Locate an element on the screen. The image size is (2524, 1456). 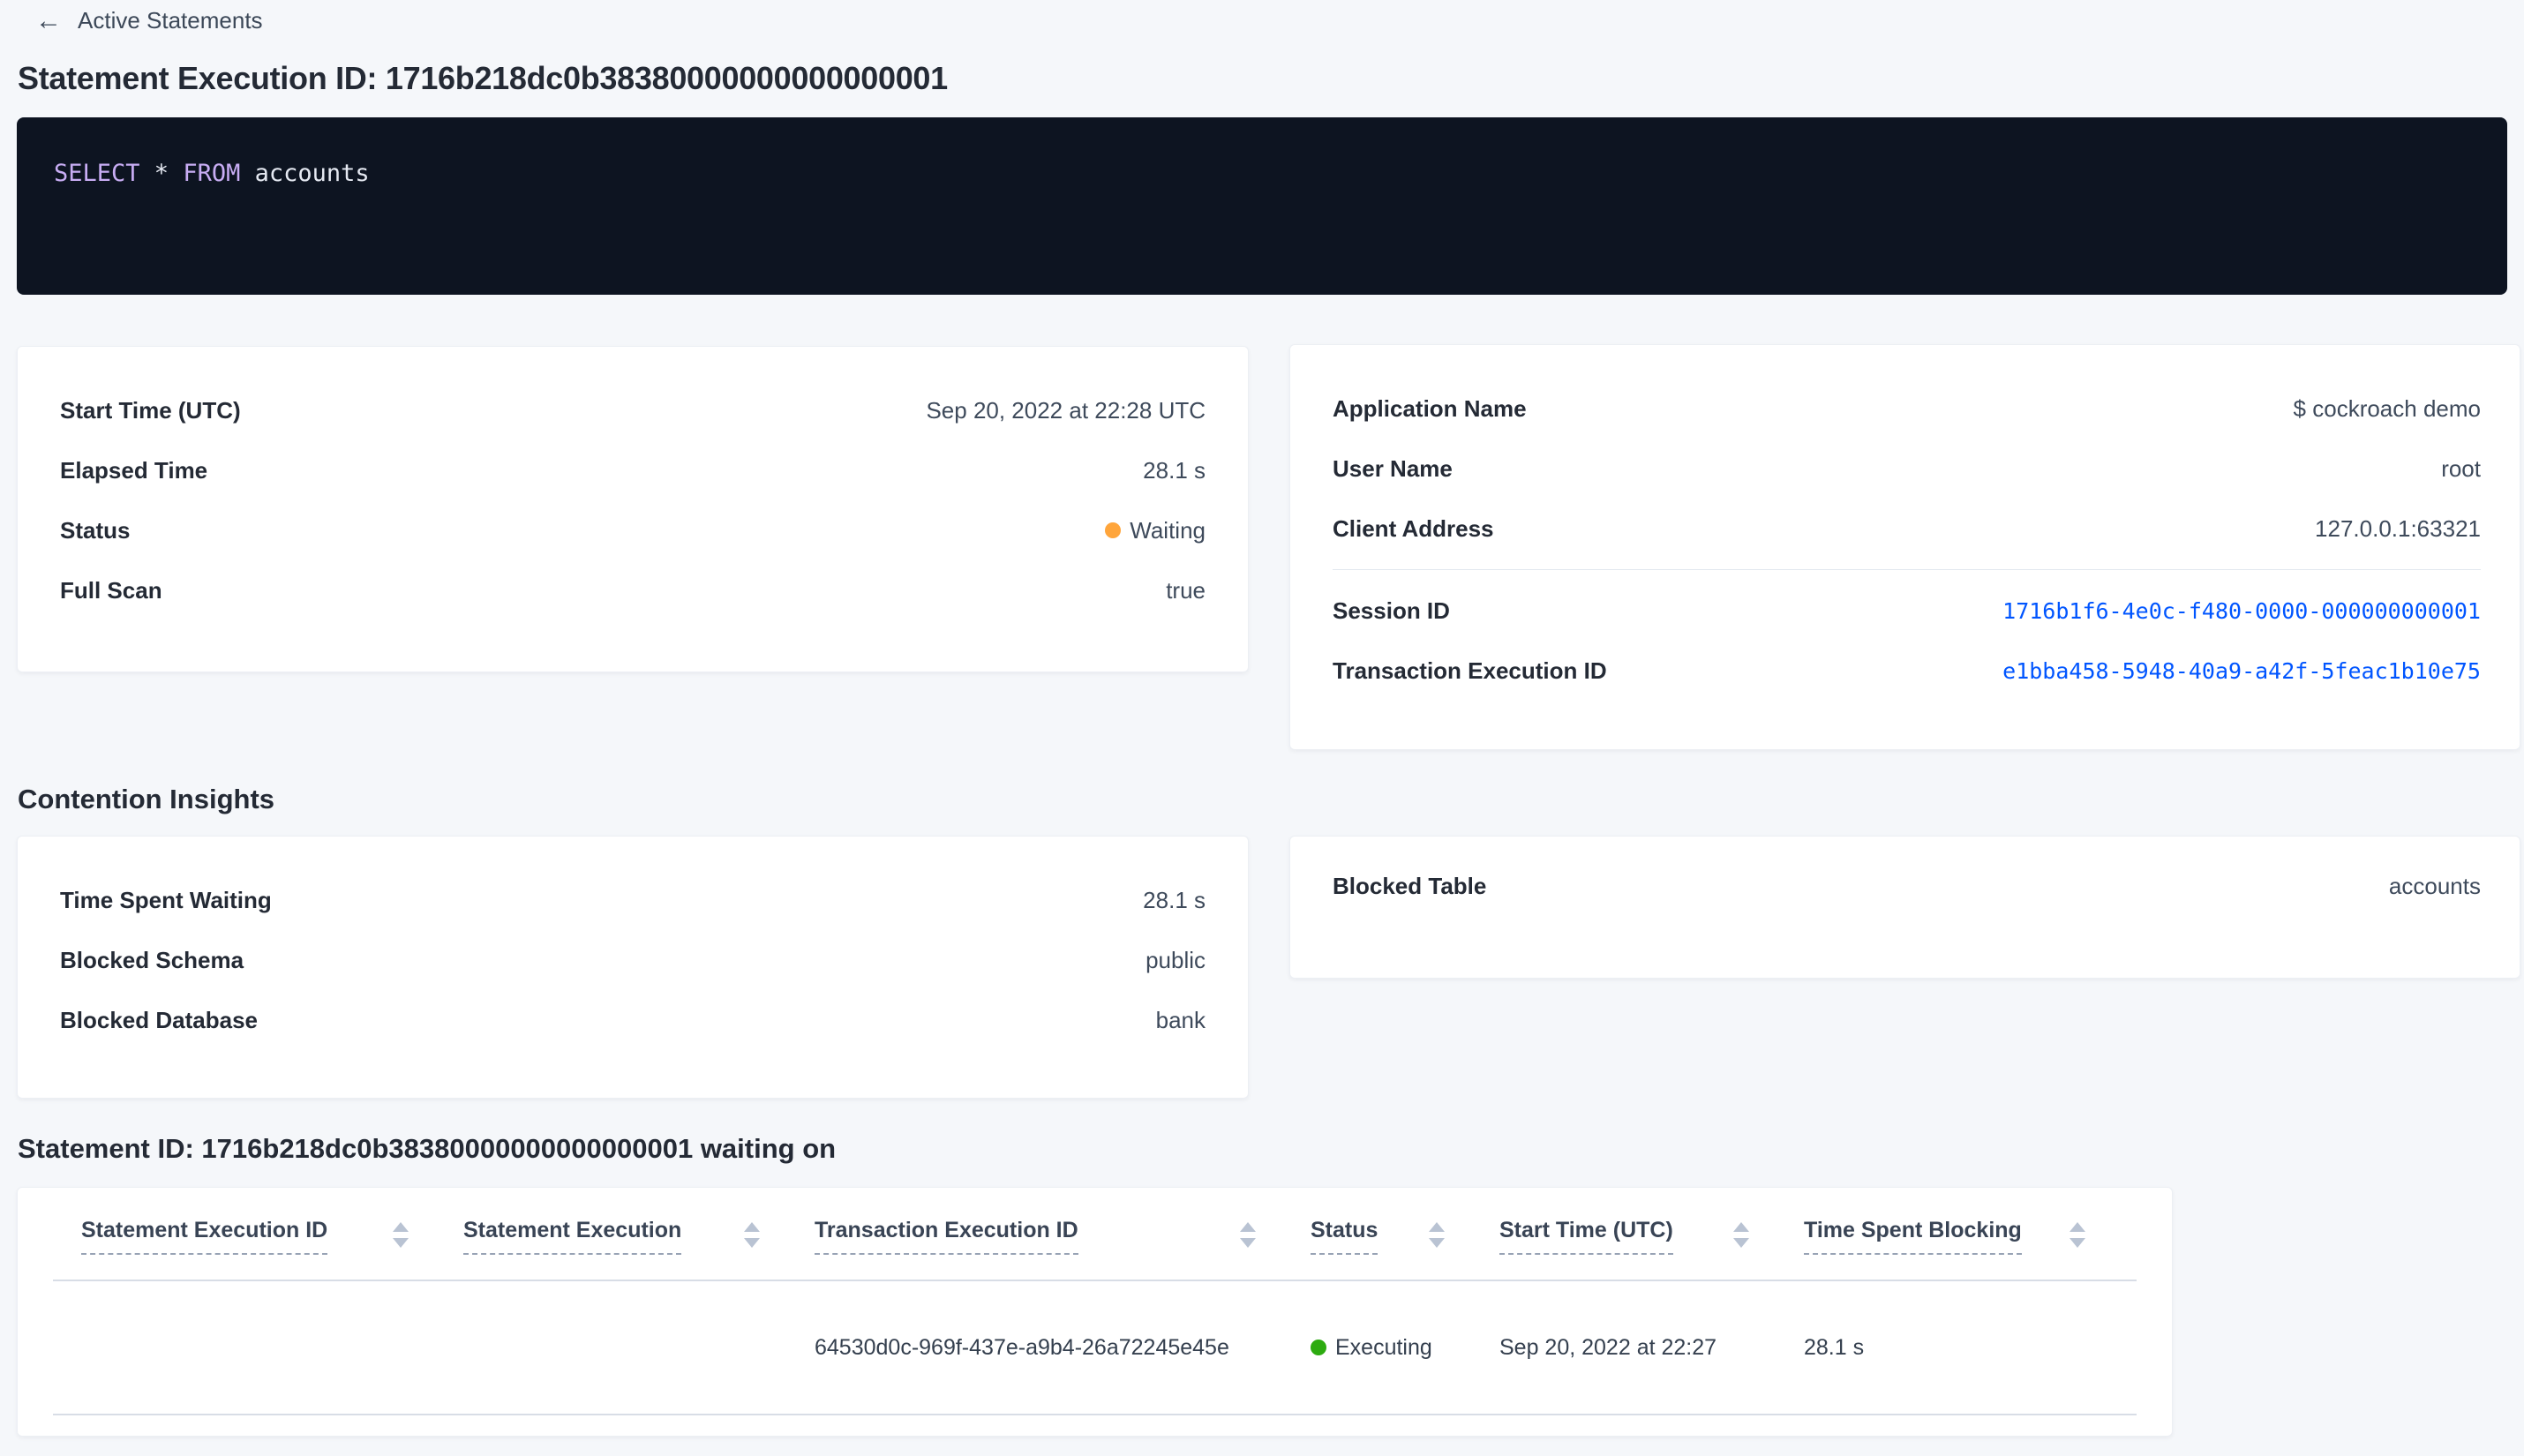
blocked-table-card: Blocked Table accounts is located at coordinates (1904, 908).